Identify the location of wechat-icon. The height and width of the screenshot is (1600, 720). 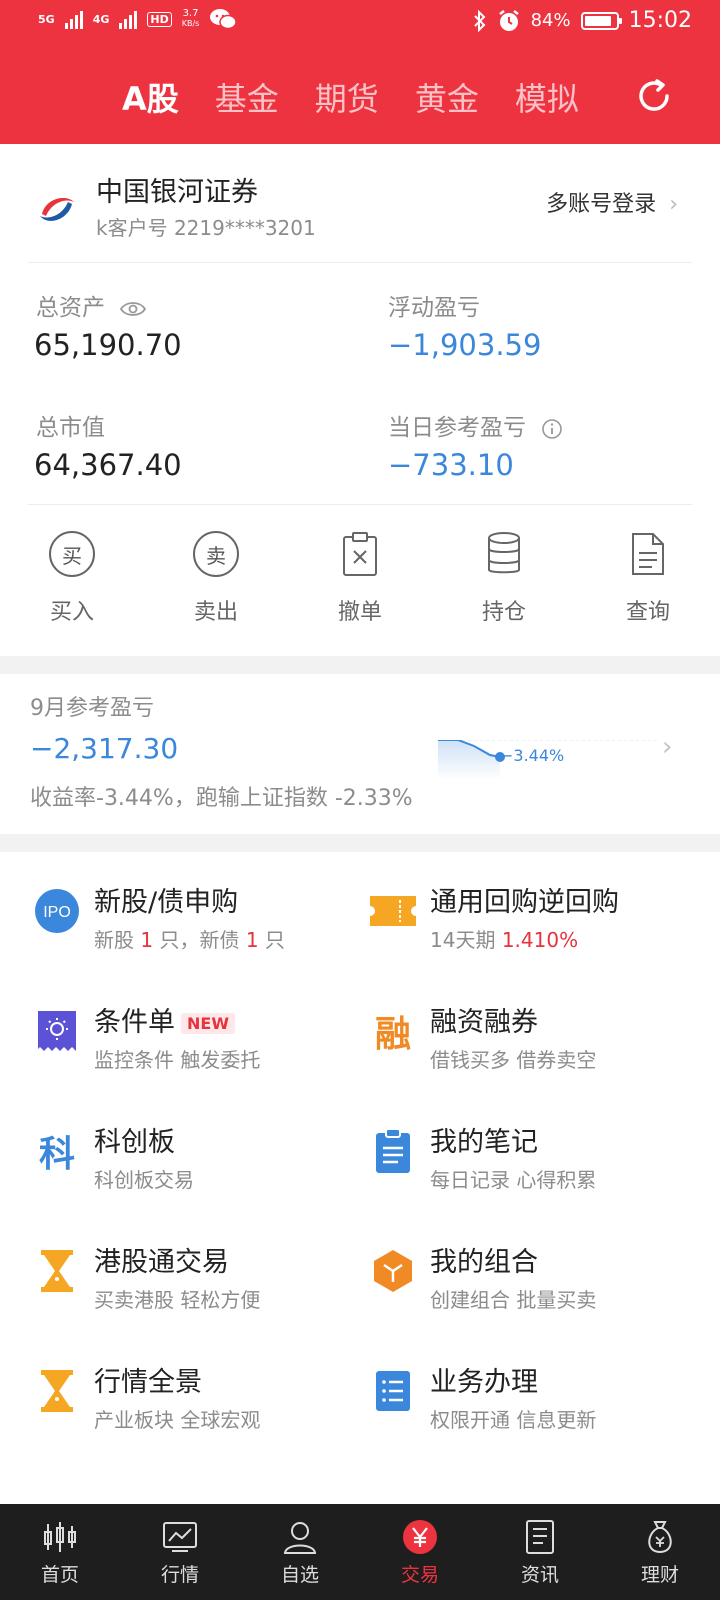
(224, 19).